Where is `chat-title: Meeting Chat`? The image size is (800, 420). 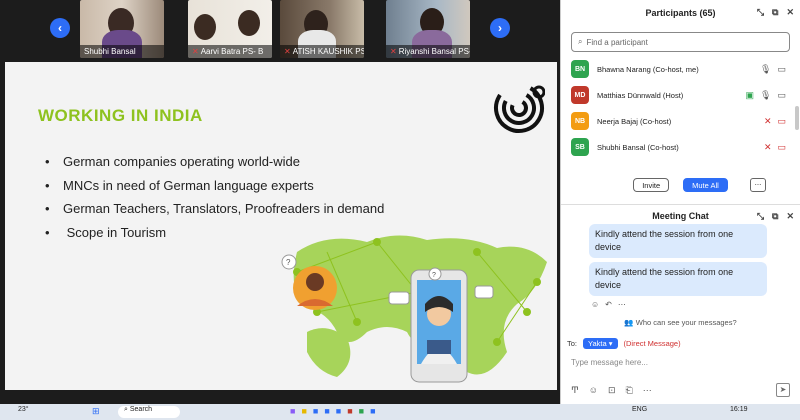 chat-title: Meeting Chat is located at coordinates (680, 215).